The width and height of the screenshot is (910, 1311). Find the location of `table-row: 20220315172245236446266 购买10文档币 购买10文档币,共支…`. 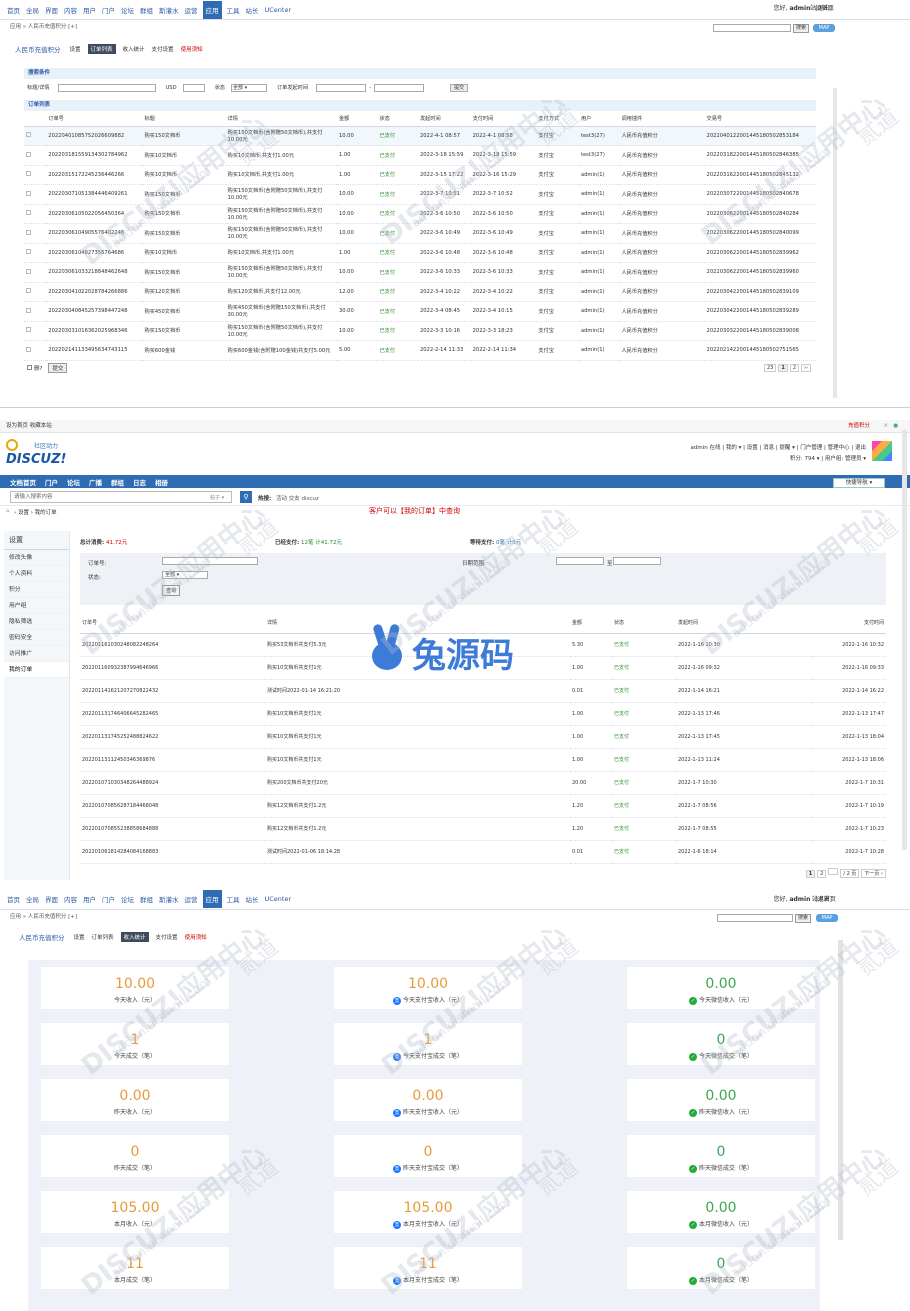

table-row: 20220315172245236446266 购买10文档币 购买10文档币,共支… is located at coordinates (420, 175).